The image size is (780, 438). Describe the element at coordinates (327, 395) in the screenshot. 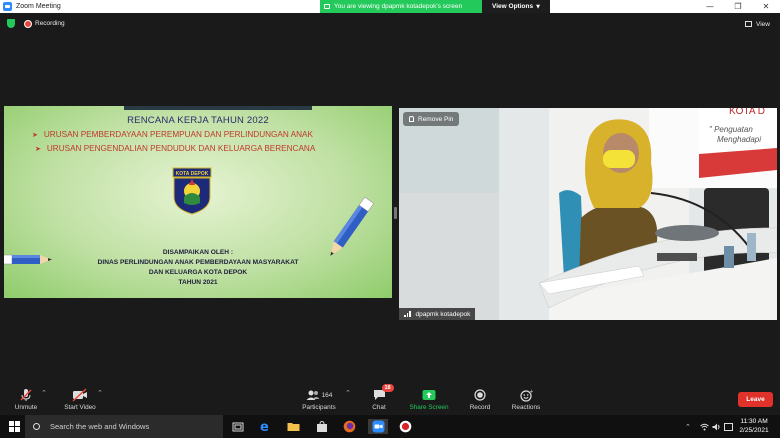

I see `participants-count: 164` at that location.